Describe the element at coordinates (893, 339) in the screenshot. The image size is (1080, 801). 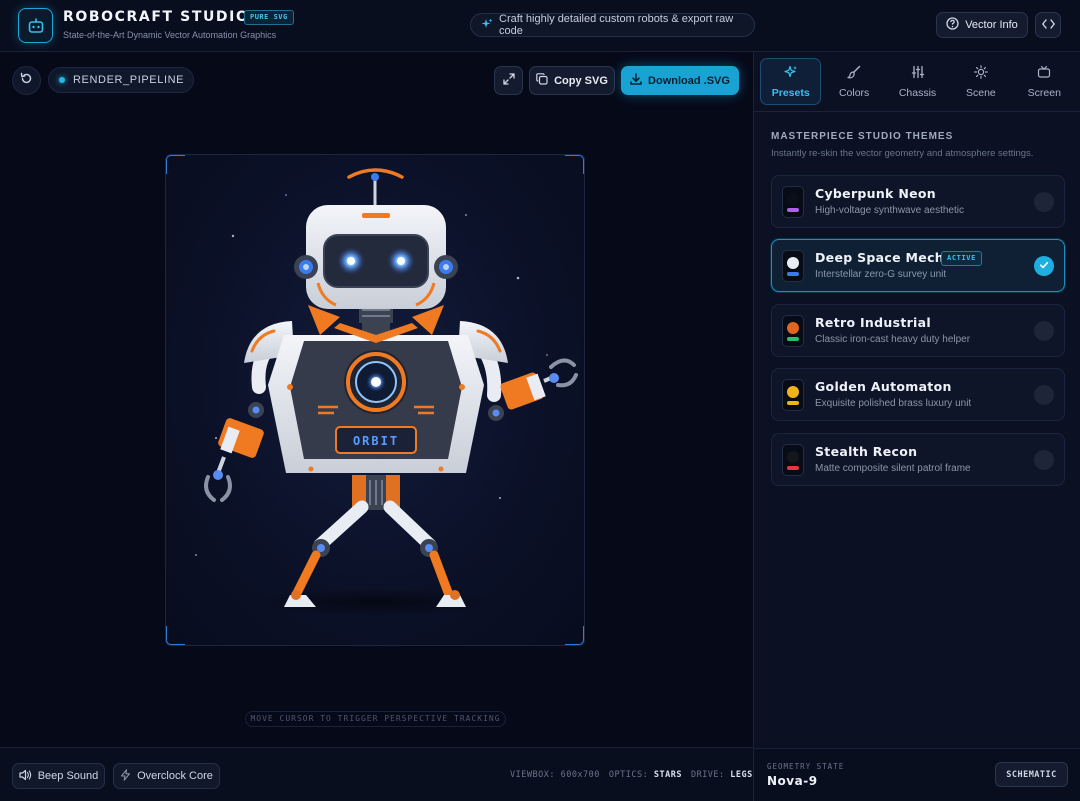
I see `theme-description: Classic iron-cast heavy duty helper` at that location.